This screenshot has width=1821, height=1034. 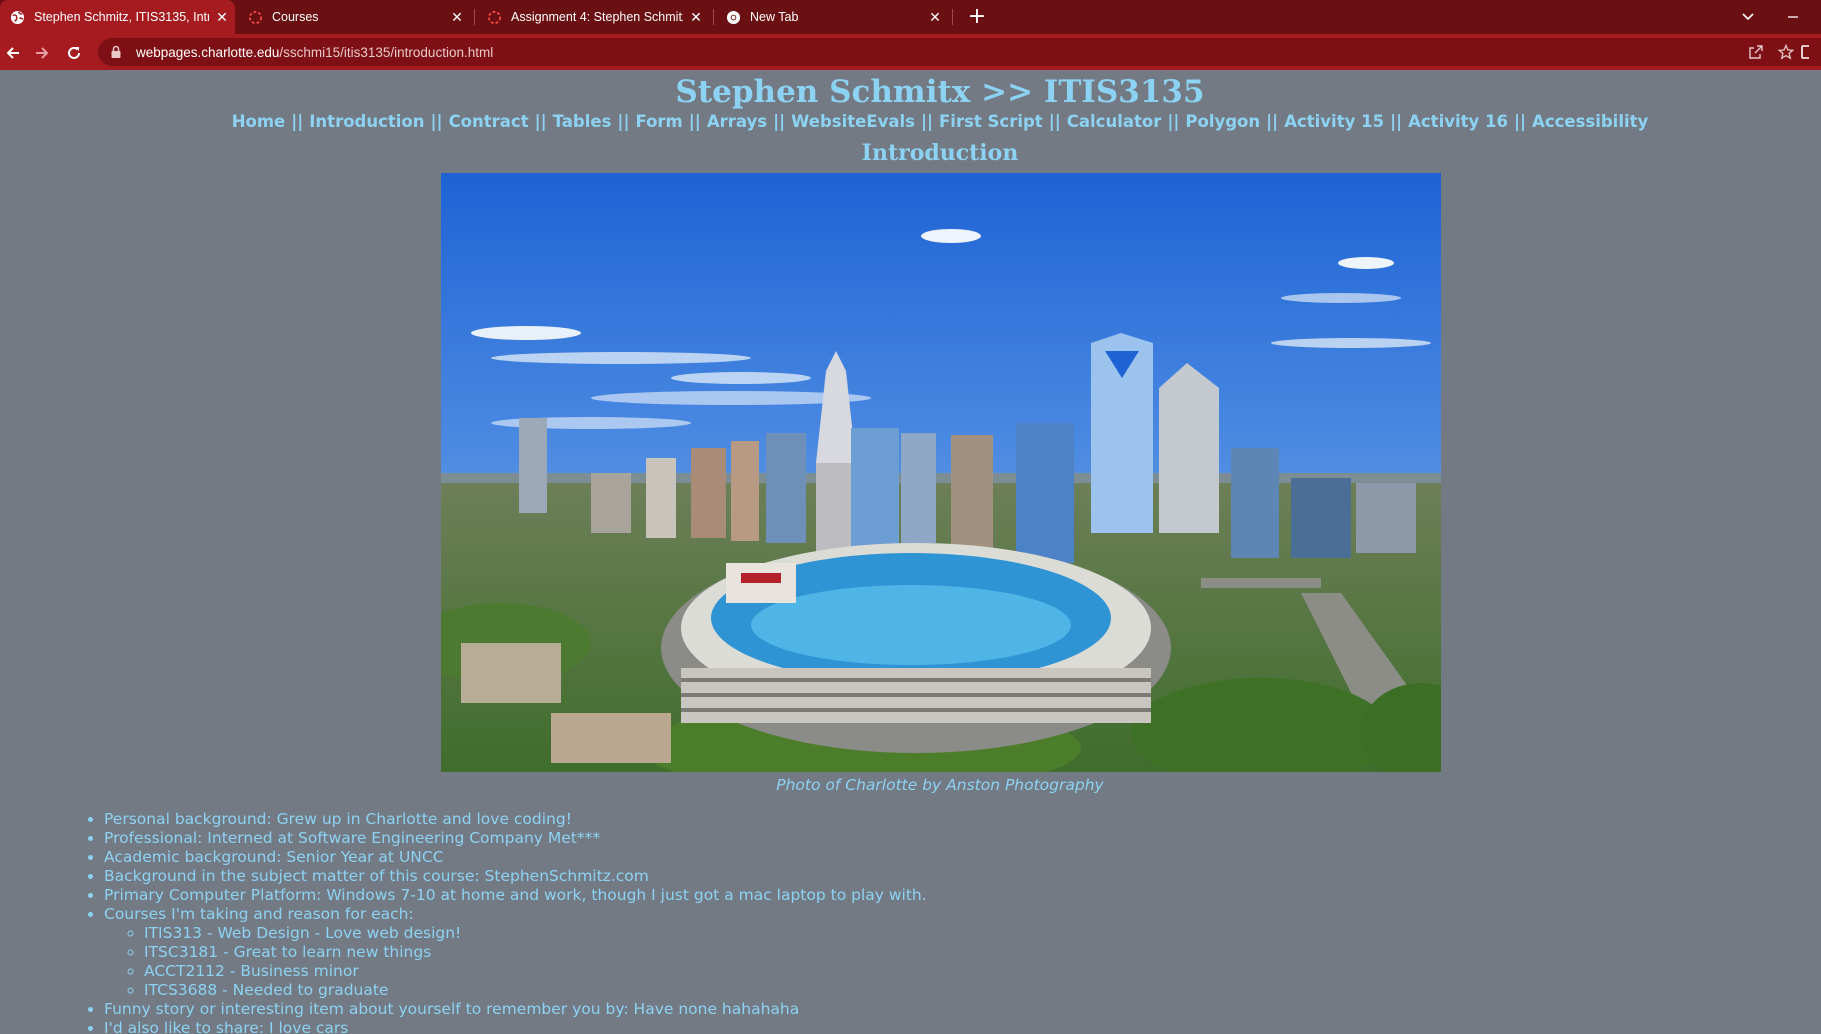 I want to click on side-panel-icon, so click(x=1811, y=52).